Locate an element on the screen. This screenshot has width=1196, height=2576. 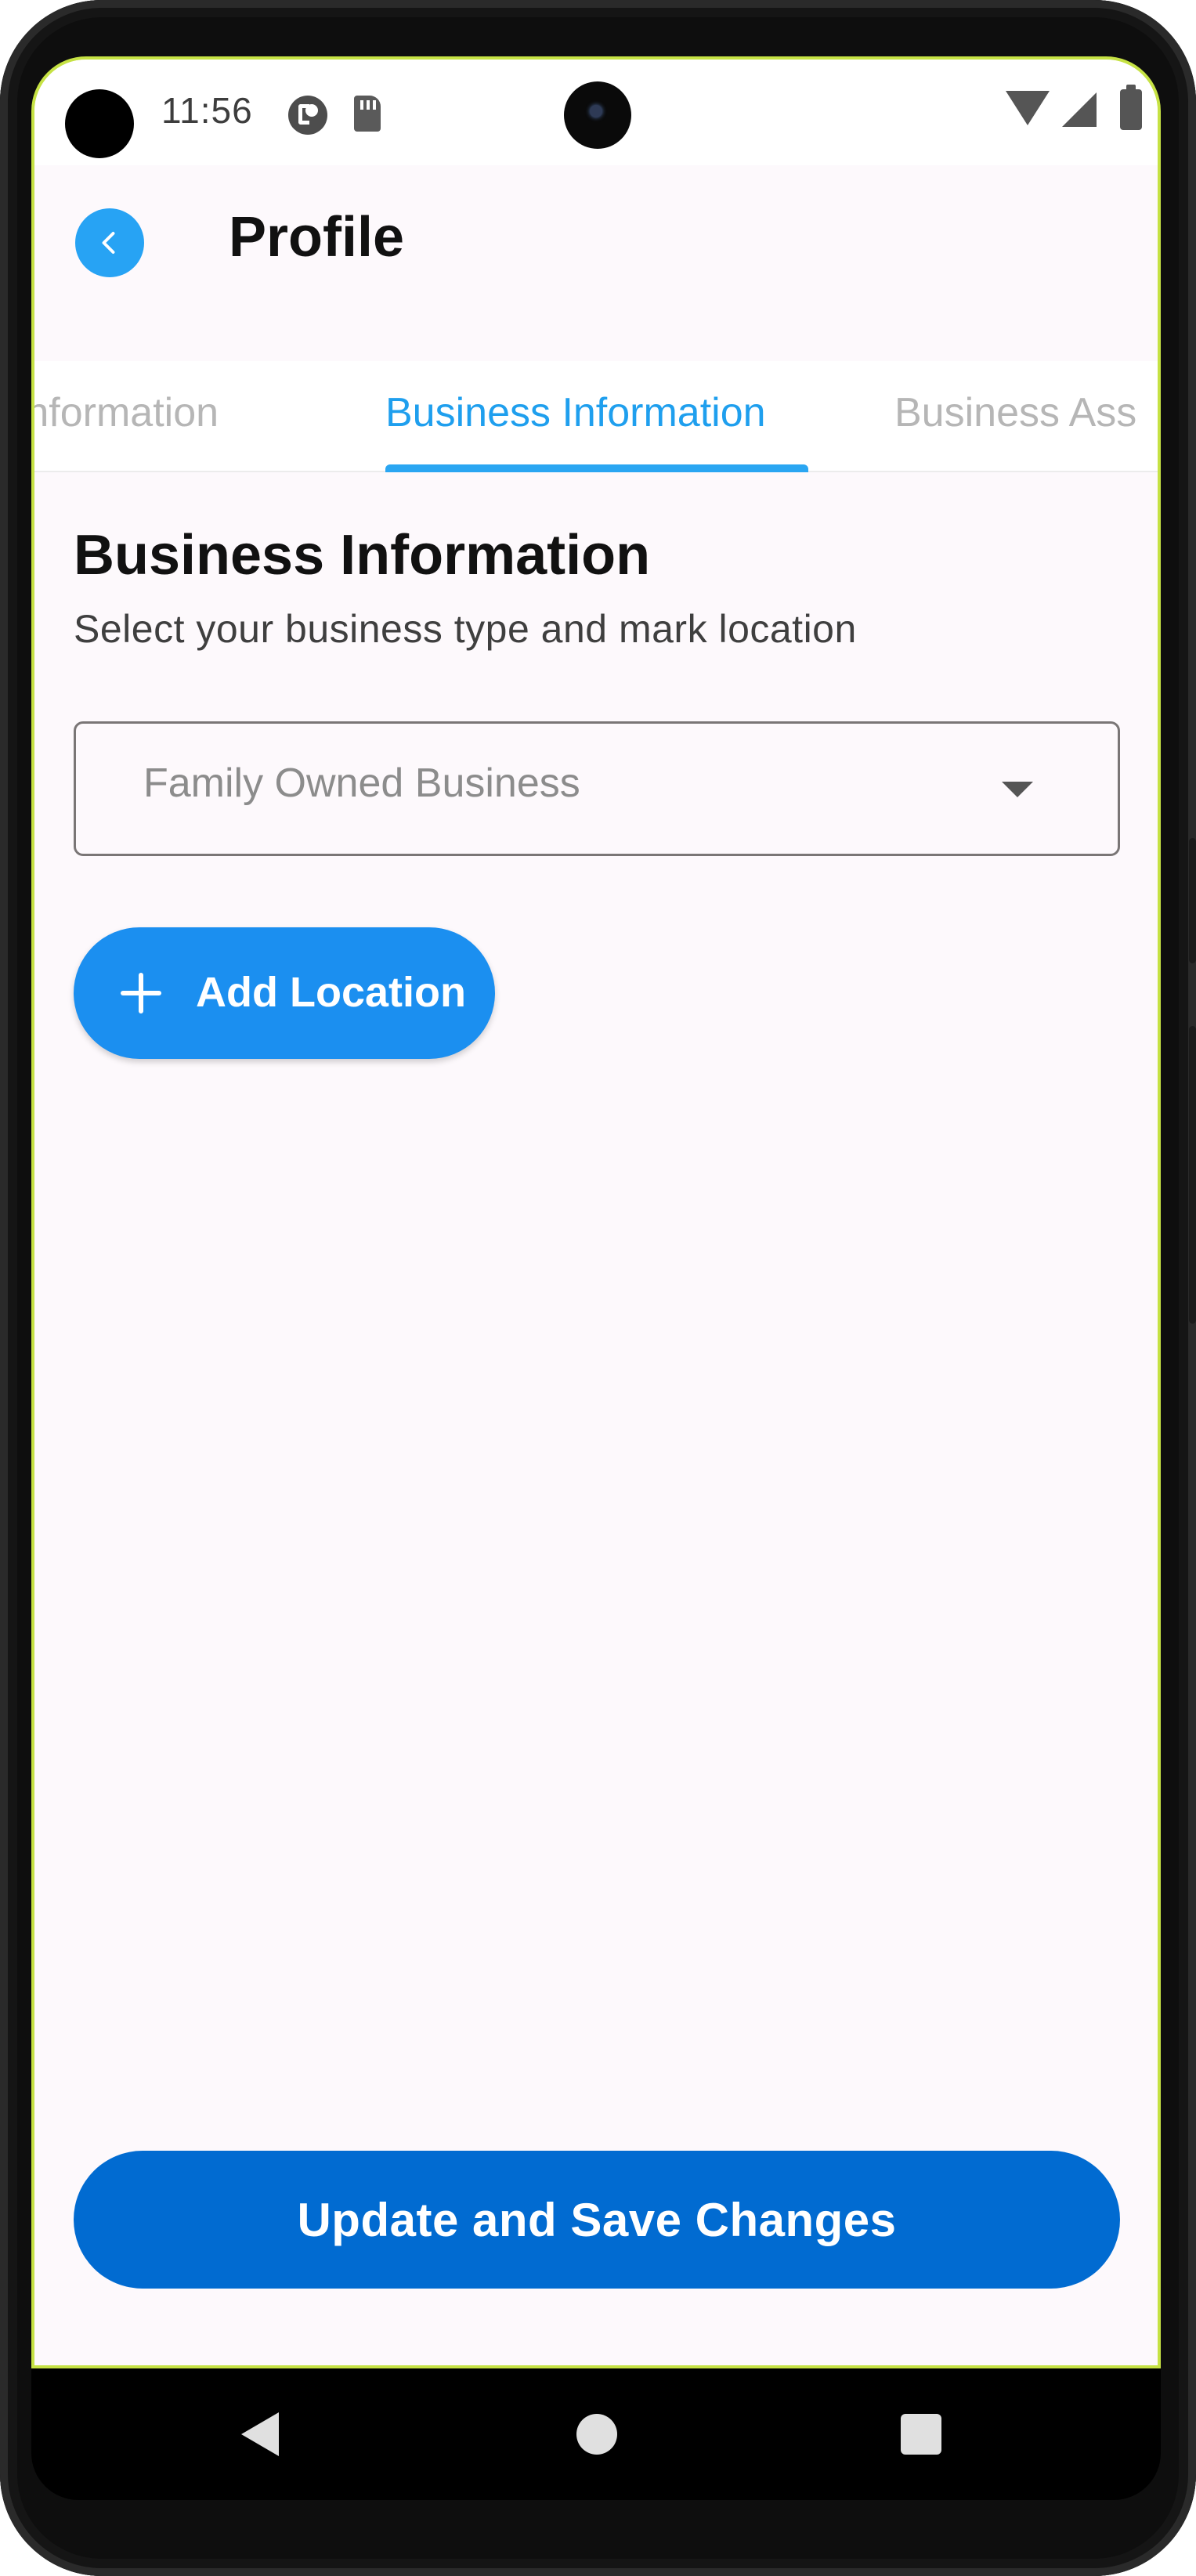
nav-home-icon is located at coordinates (596, 2434).